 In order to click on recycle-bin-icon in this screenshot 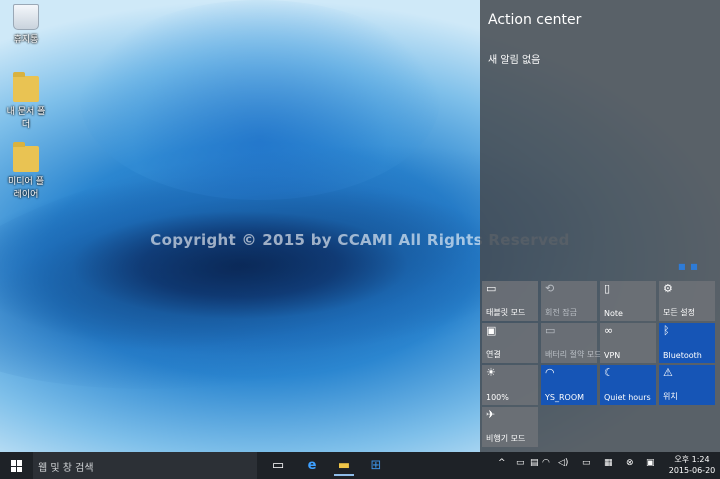, I will do `click(26, 17)`.